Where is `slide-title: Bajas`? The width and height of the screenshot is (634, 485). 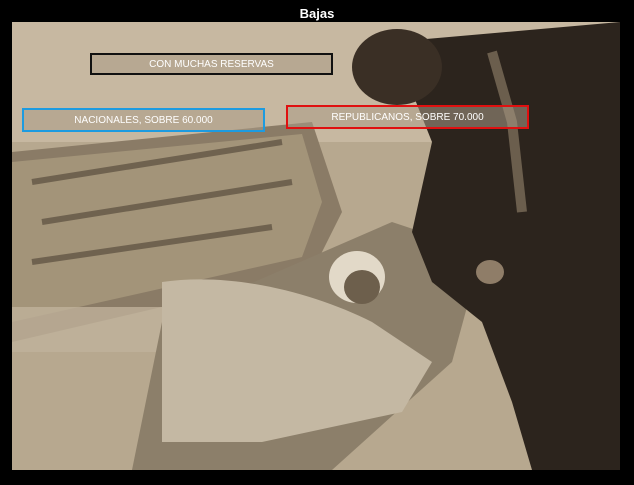
slide-title: Bajas is located at coordinates (317, 13).